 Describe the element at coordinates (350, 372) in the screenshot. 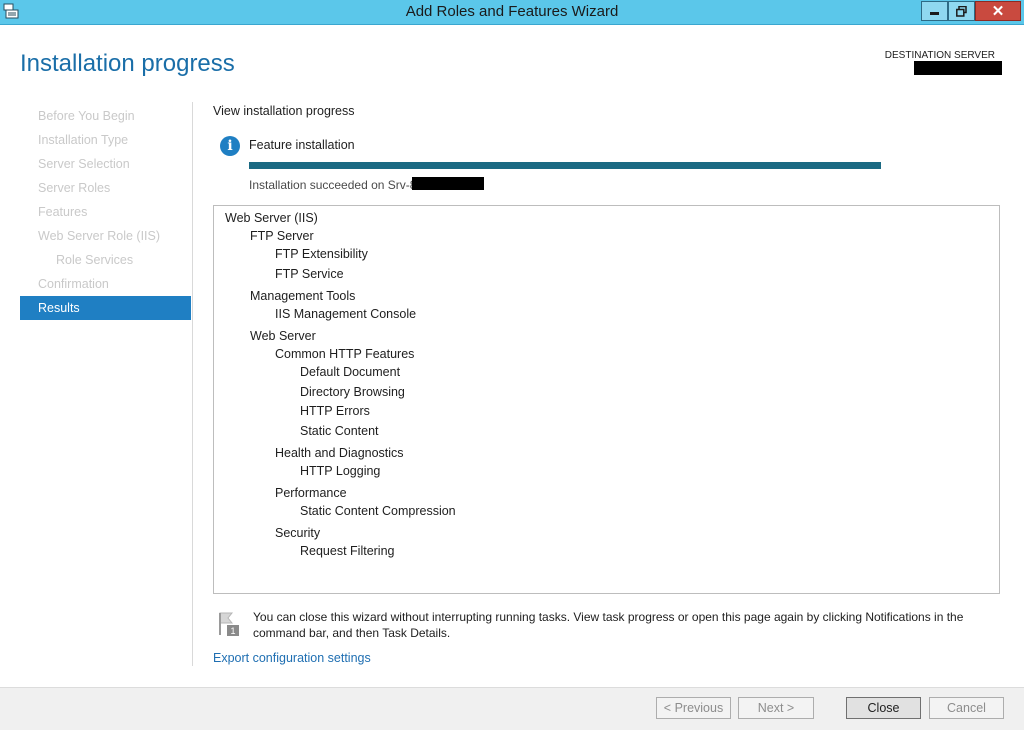

I see `feature-list-item: Default Document` at that location.